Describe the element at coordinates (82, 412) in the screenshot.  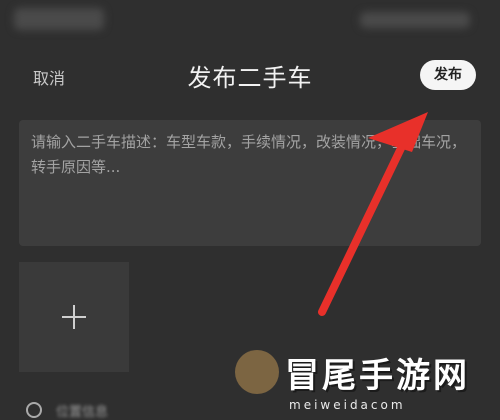
I see `location-label: 位置信息` at that location.